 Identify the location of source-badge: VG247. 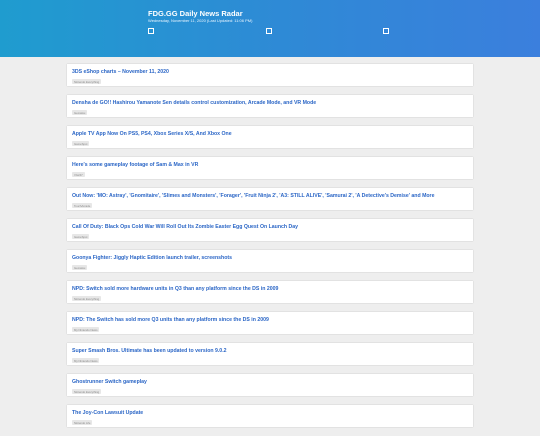
(78, 174).